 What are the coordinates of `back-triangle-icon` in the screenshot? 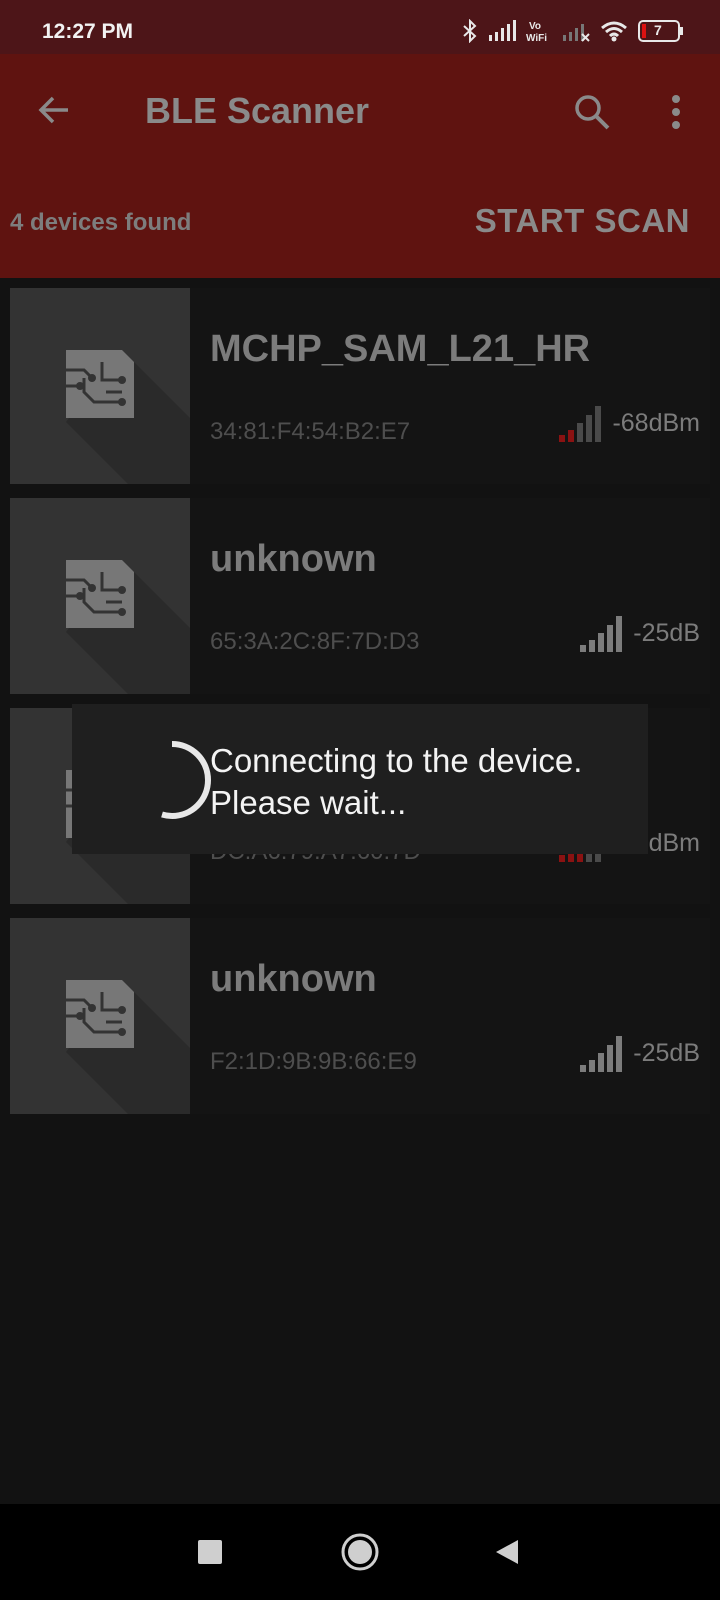 It's located at (507, 1552).